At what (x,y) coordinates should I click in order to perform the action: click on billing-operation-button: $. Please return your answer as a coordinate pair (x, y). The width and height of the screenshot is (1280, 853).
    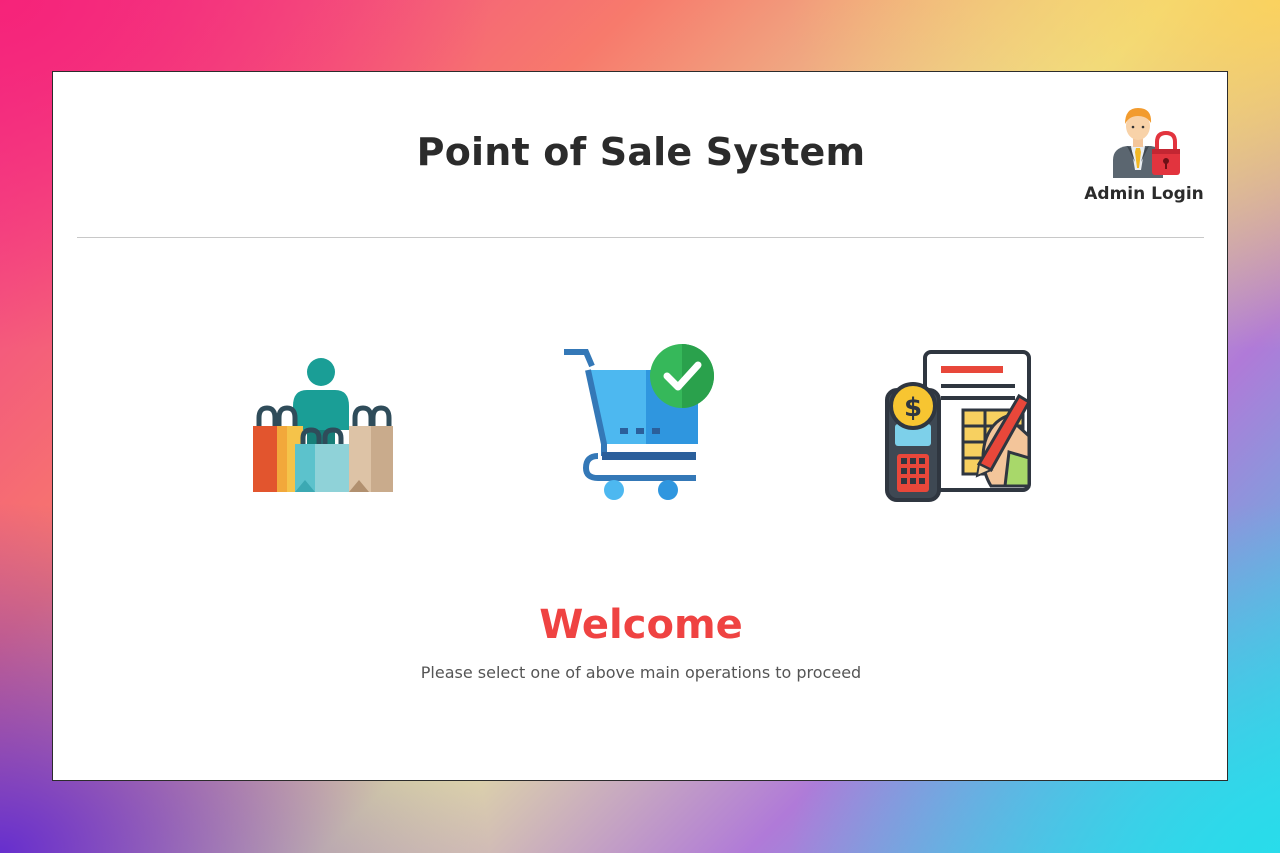
    Looking at the image, I should click on (959, 426).